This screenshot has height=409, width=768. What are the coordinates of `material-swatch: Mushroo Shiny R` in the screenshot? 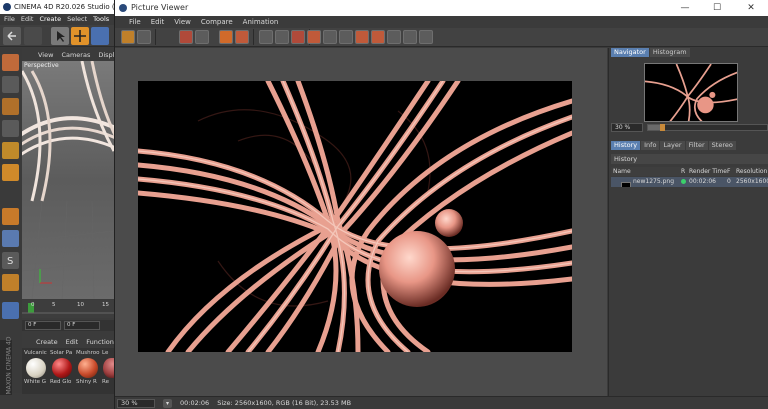 It's located at (88, 367).